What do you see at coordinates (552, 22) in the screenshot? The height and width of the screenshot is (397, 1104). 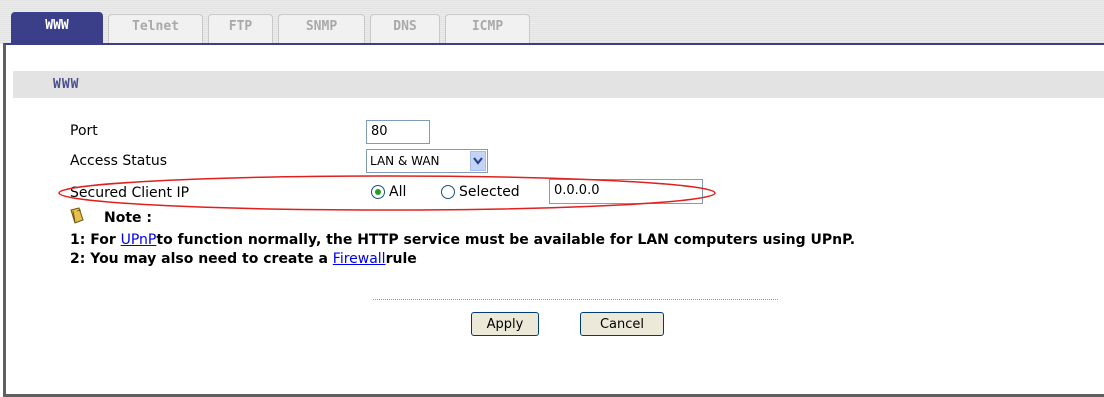 I see `tab-bar: WWW Telnet FTP SNMP DNS ICMP` at bounding box center [552, 22].